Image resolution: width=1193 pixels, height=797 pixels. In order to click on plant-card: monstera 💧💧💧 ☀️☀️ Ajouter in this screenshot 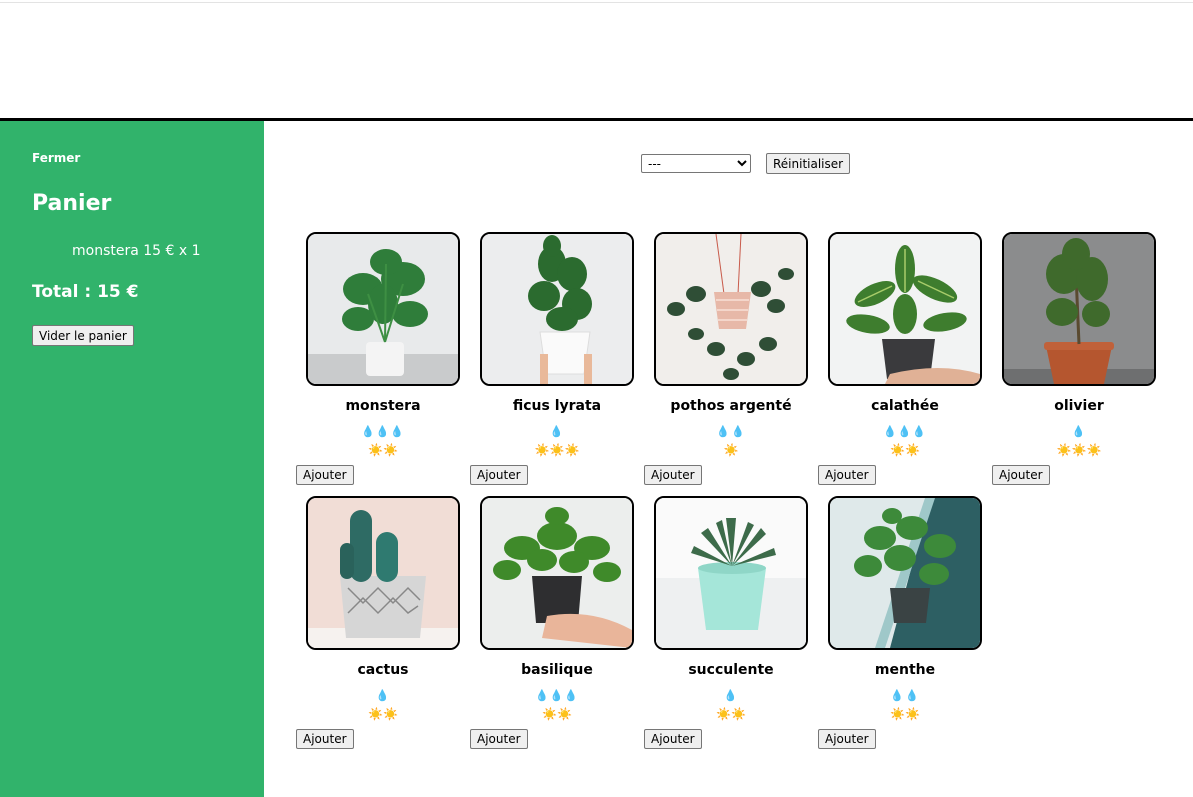, I will do `click(383, 362)`.